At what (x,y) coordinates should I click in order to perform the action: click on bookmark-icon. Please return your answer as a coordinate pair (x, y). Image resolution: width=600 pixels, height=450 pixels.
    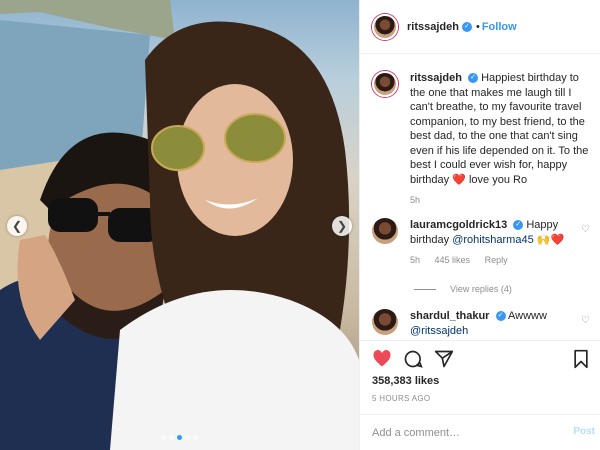
    Looking at the image, I should click on (581, 359).